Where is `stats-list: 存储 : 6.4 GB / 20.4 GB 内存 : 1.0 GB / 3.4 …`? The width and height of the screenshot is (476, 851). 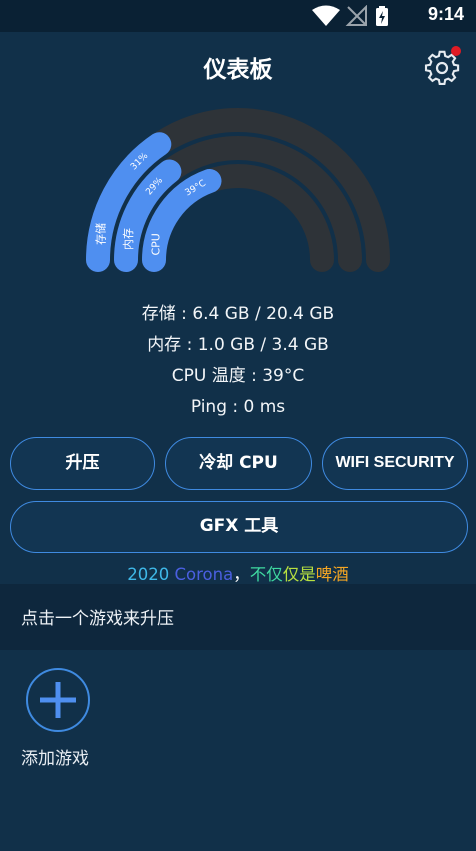
stats-list: 存储 : 6.4 GB / 20.4 GB 内存 : 1.0 GB / 3.4 … is located at coordinates (238, 362).